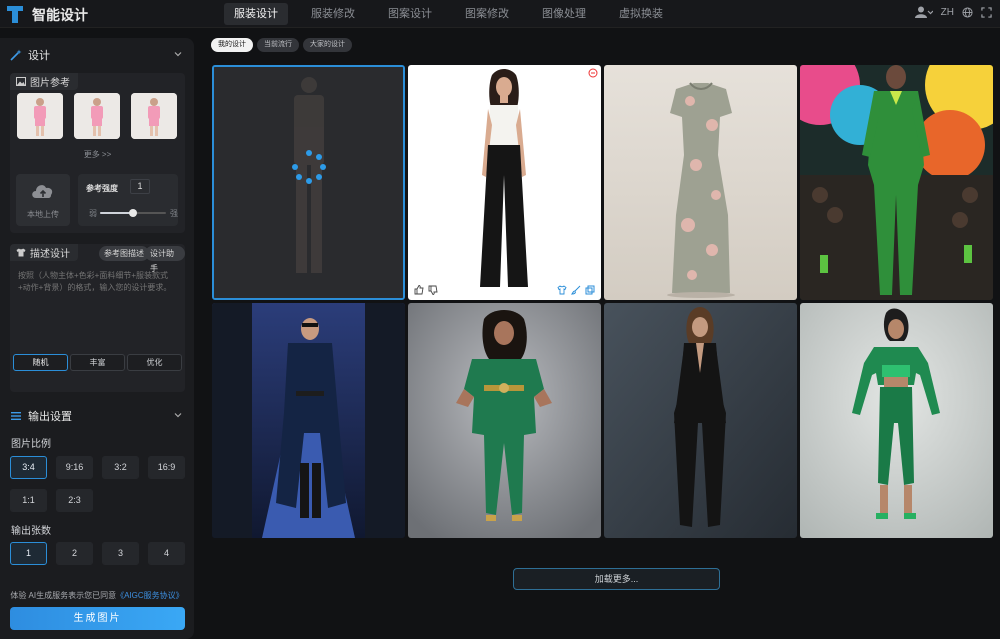 The image size is (1000, 639). I want to click on count-1: 1, so click(28, 553).